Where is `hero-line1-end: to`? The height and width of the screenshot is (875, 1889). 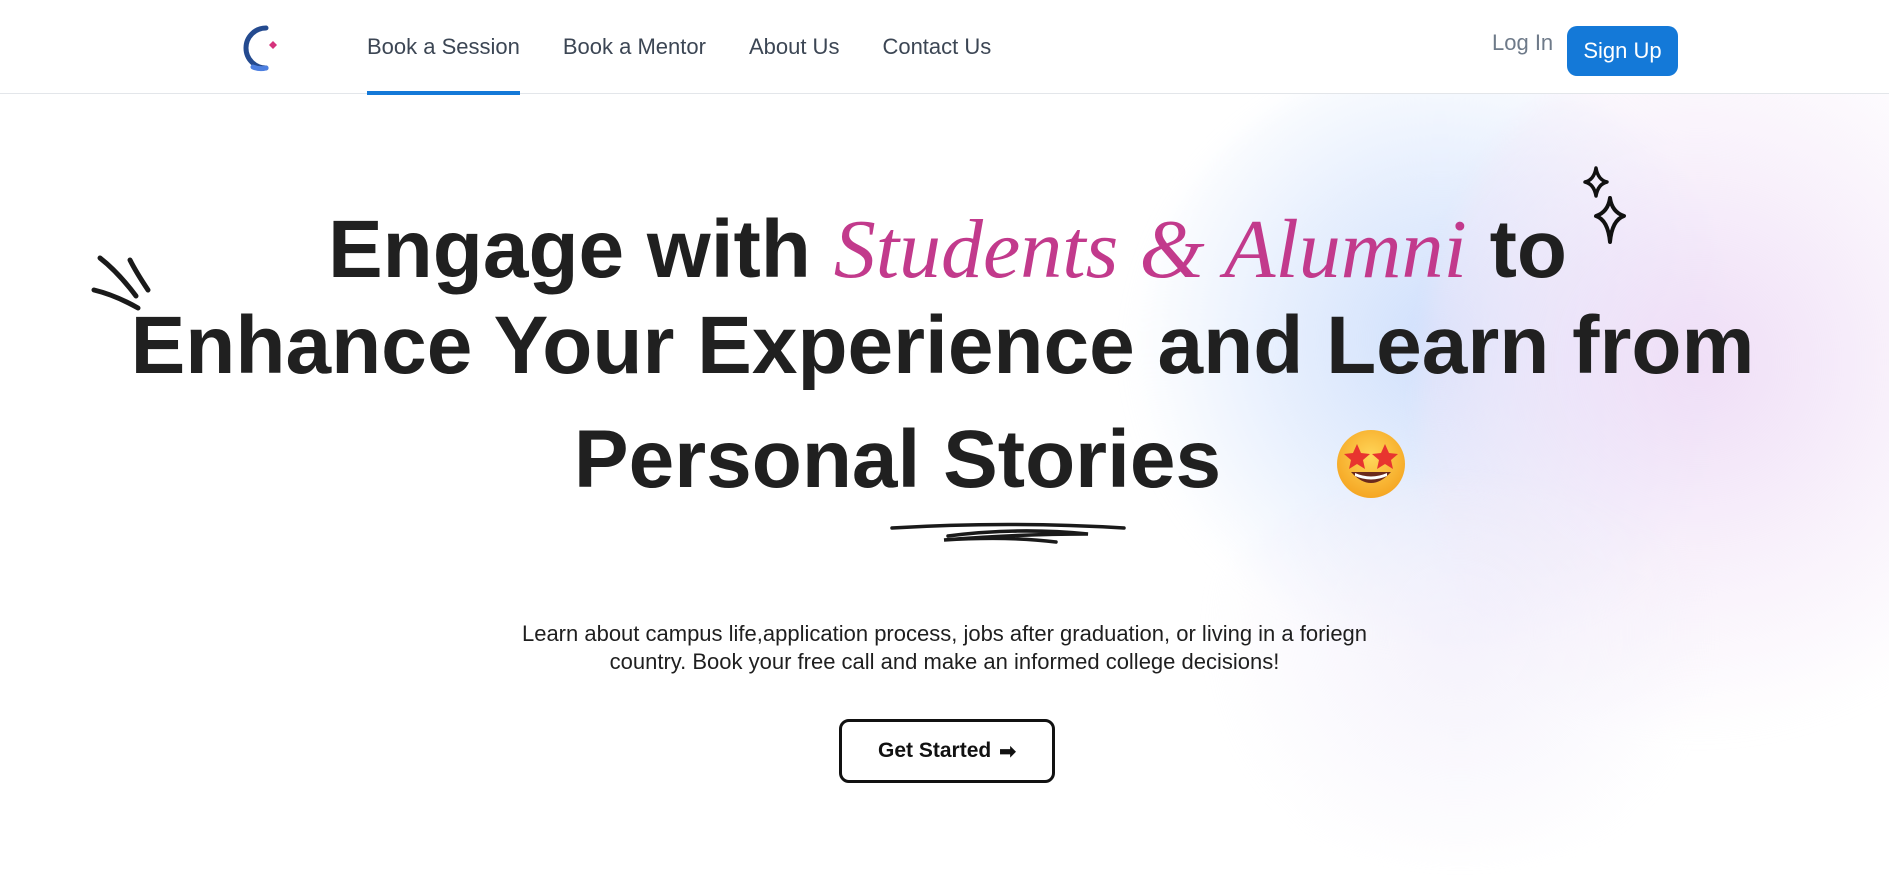
hero-line1-end: to is located at coordinates (1528, 249).